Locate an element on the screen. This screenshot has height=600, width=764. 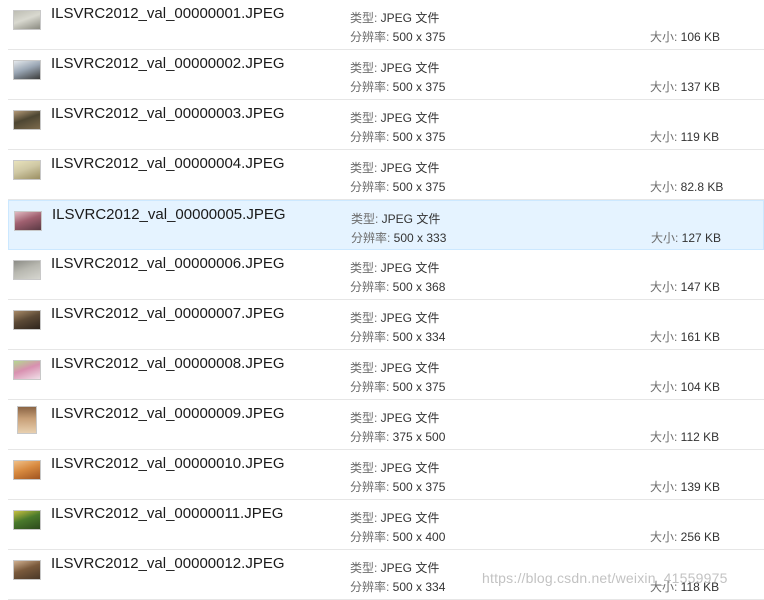
size-value: 256 KB is located at coordinates (700, 537).